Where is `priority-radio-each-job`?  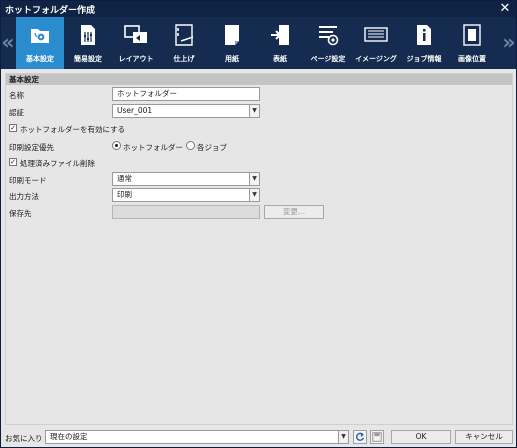 priority-radio-each-job is located at coordinates (190, 145).